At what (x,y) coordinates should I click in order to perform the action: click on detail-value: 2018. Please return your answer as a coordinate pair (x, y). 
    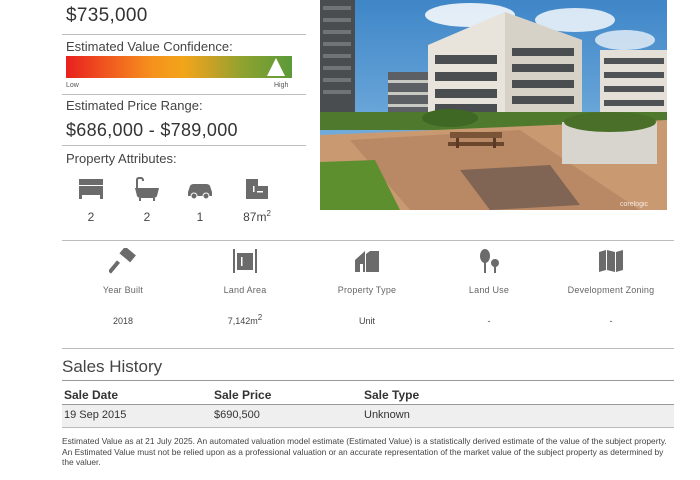
    Looking at the image, I should click on (123, 321).